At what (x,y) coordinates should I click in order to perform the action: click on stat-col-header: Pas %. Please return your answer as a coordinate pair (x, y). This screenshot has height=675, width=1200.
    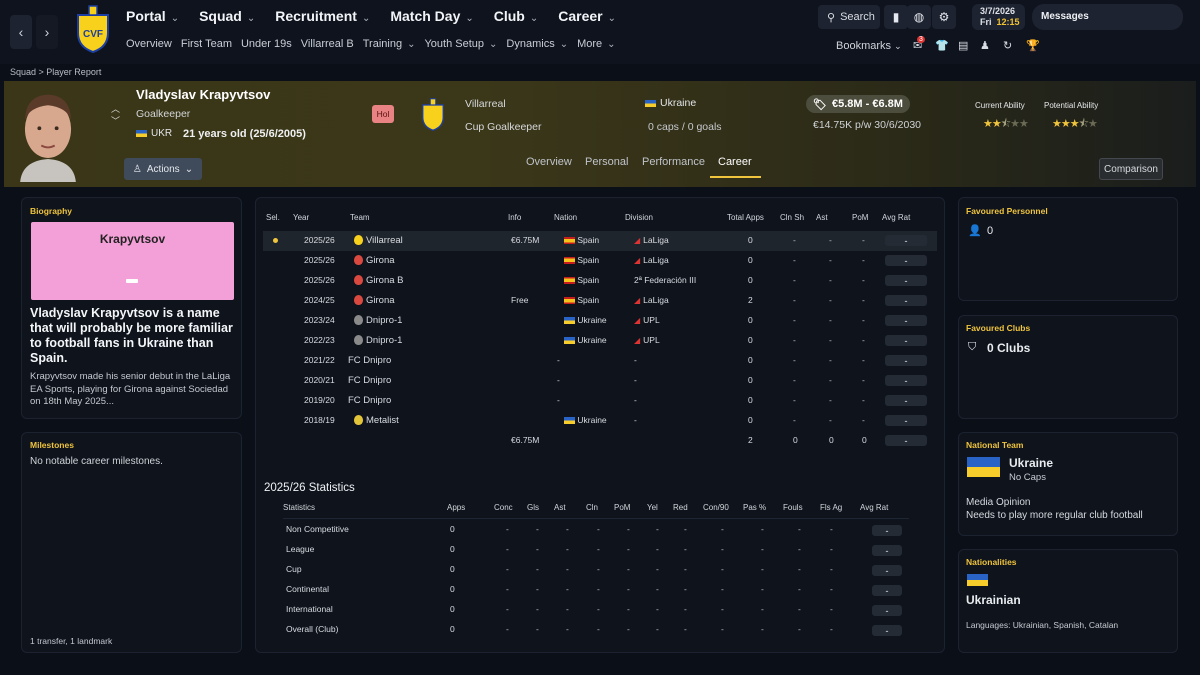
    Looking at the image, I should click on (754, 507).